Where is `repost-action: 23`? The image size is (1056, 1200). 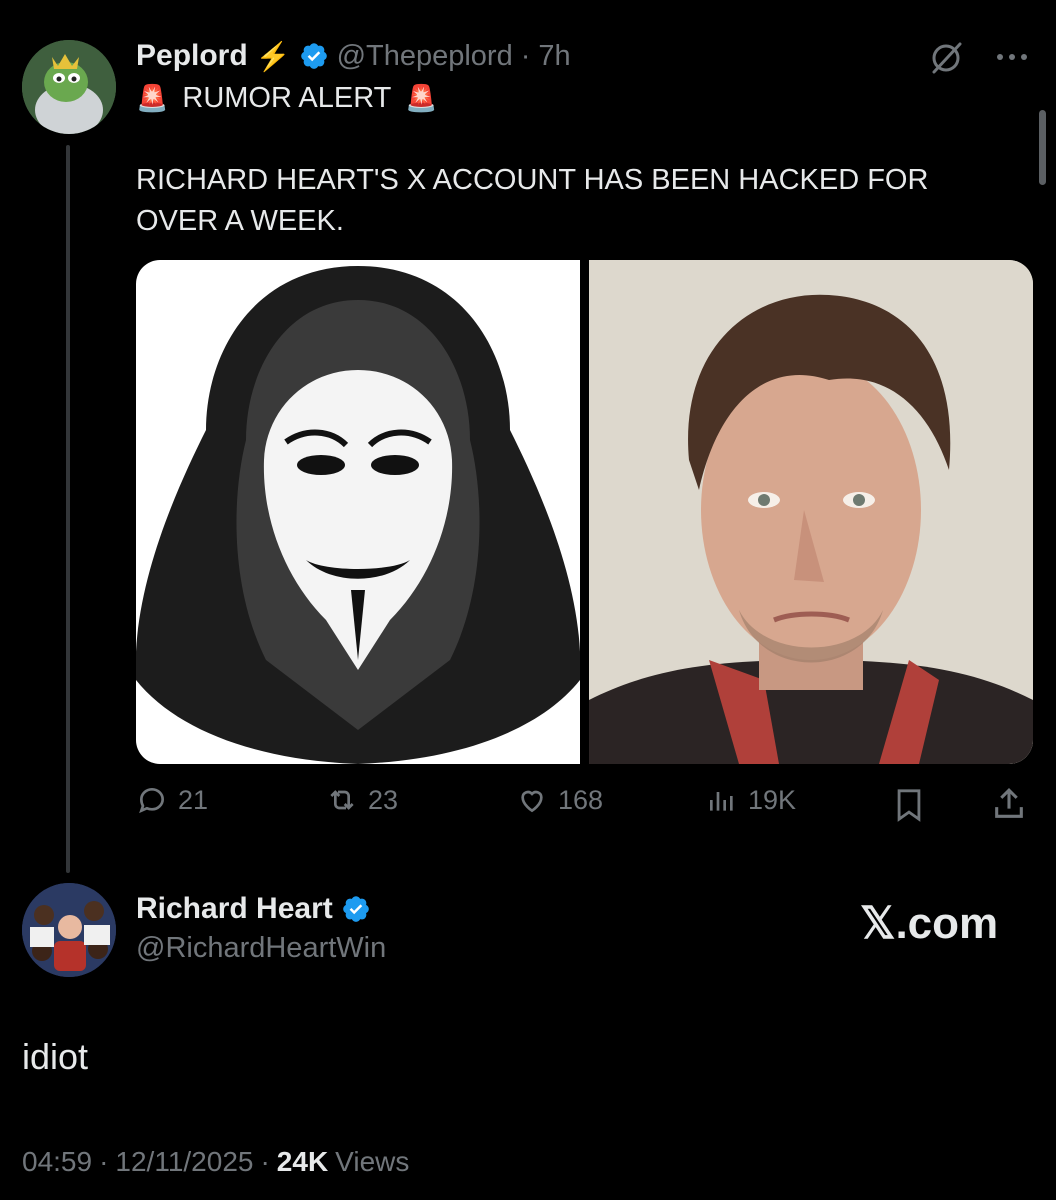
repost-action: 23 is located at coordinates (362, 800).